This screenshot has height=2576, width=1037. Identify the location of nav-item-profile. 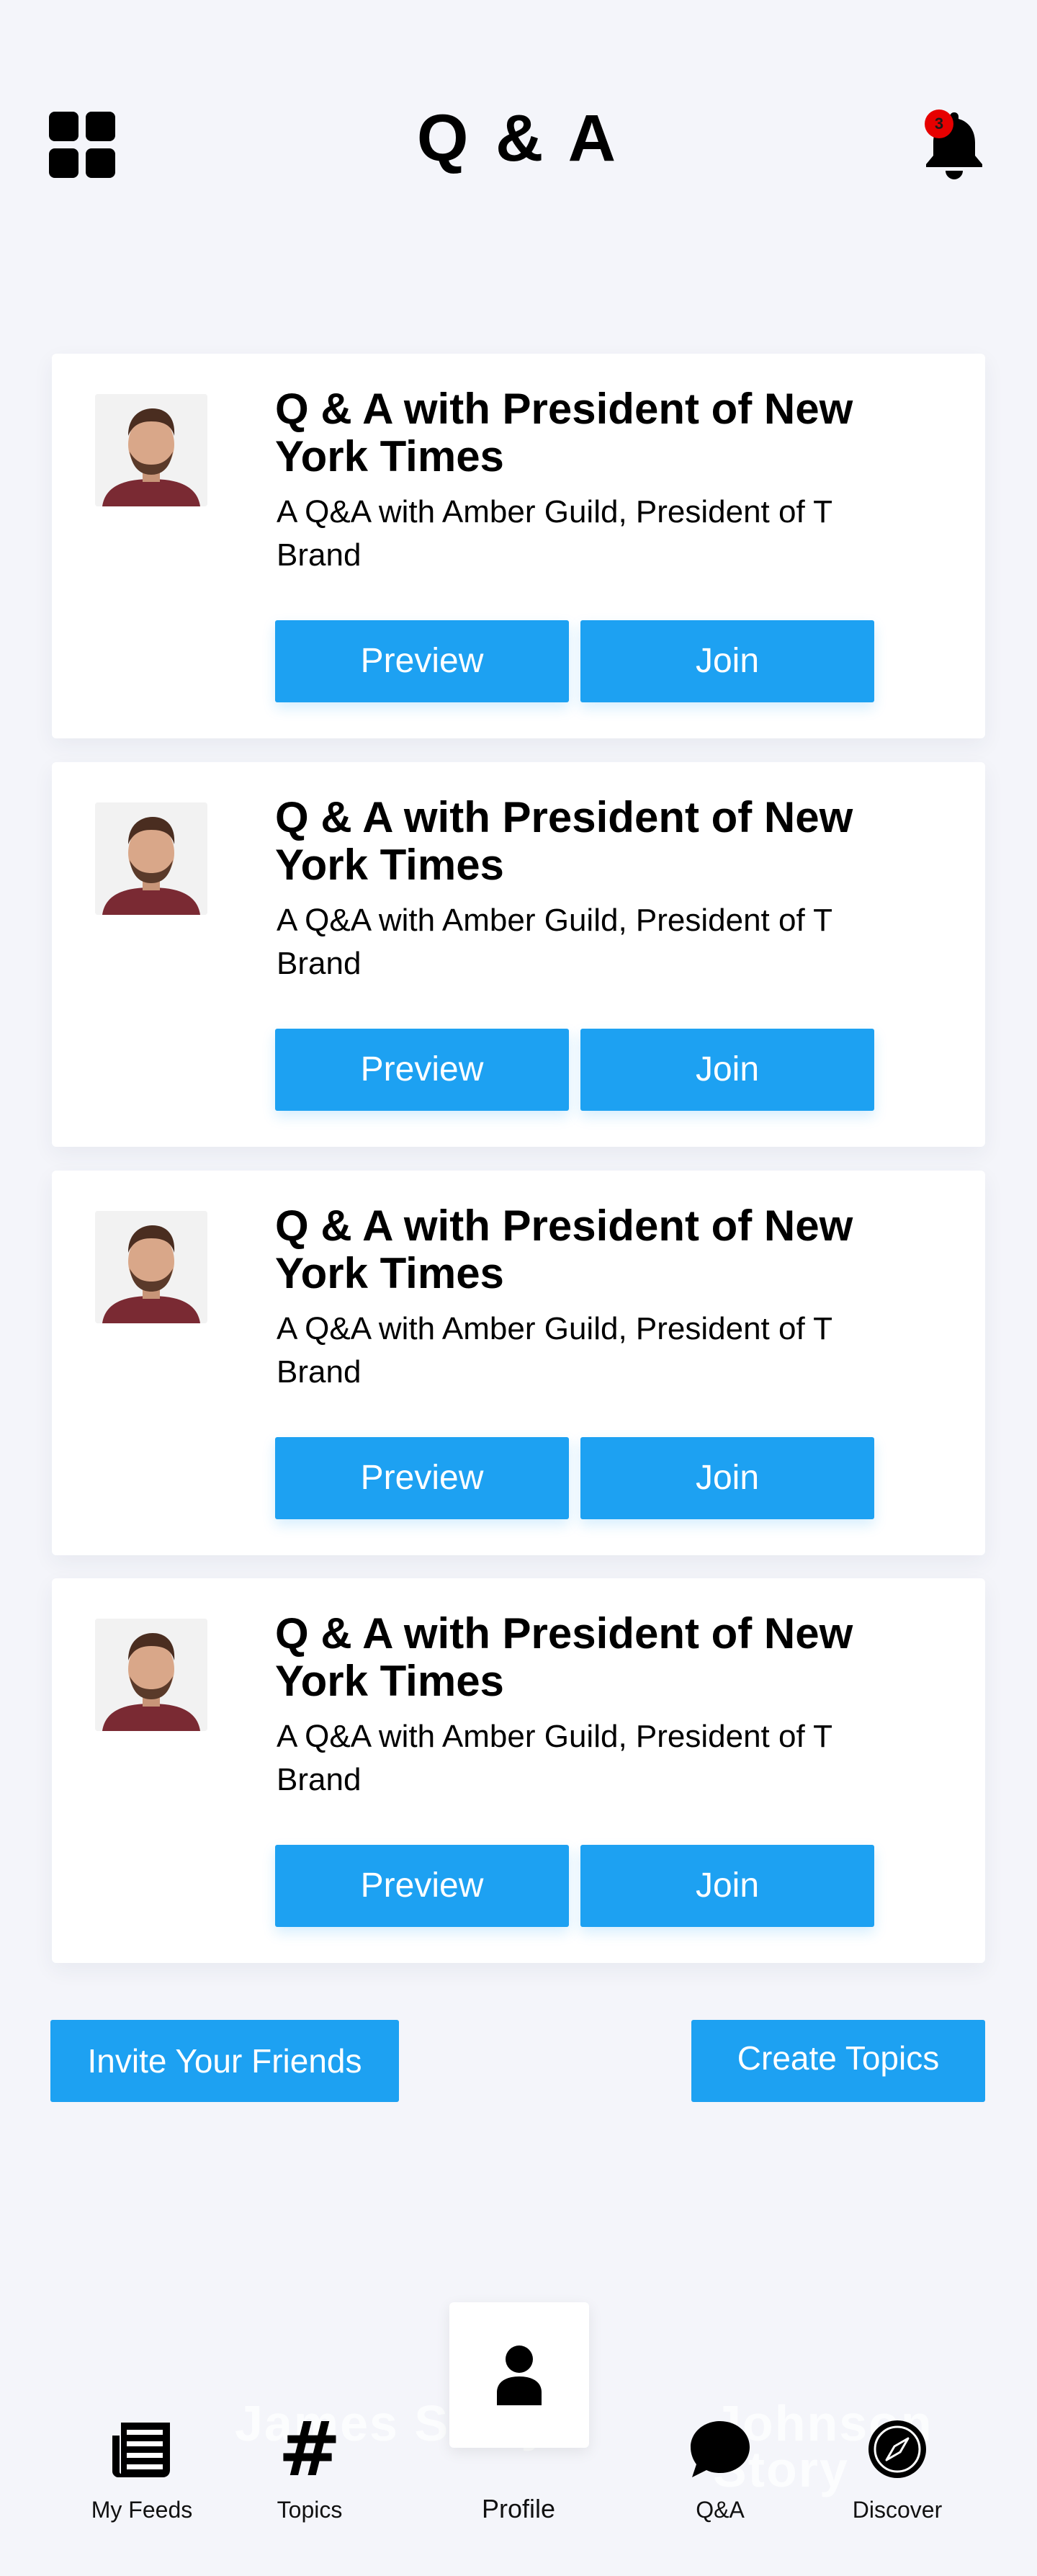
(519, 2375).